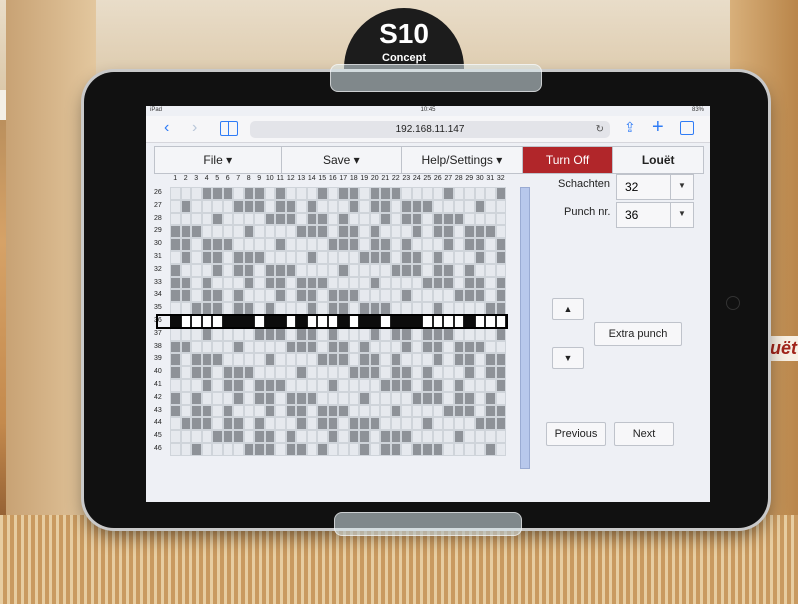  Describe the element at coordinates (644, 434) in the screenshot. I see `next-button: Next` at that location.